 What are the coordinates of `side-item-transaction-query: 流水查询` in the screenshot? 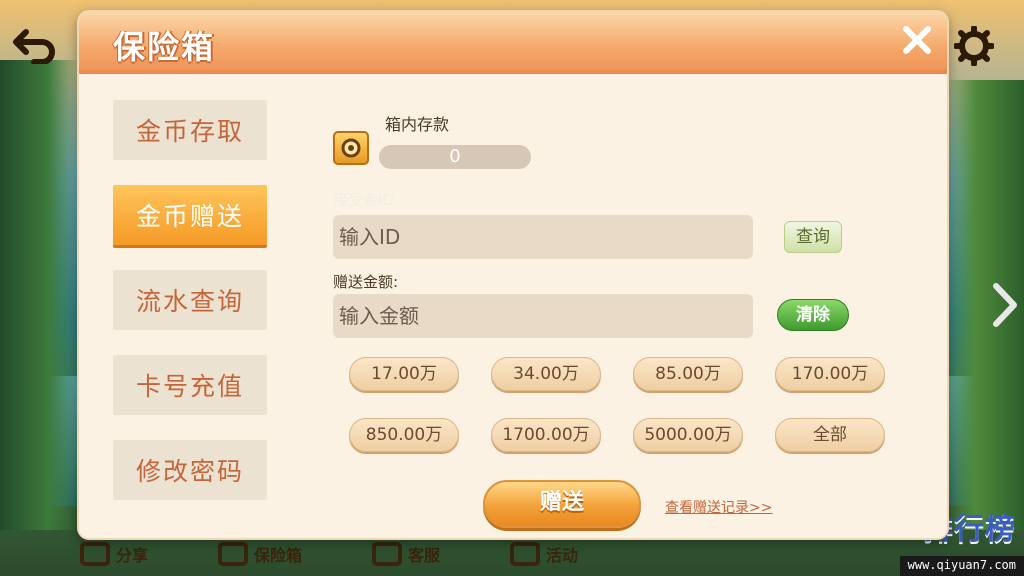 It's located at (190, 300).